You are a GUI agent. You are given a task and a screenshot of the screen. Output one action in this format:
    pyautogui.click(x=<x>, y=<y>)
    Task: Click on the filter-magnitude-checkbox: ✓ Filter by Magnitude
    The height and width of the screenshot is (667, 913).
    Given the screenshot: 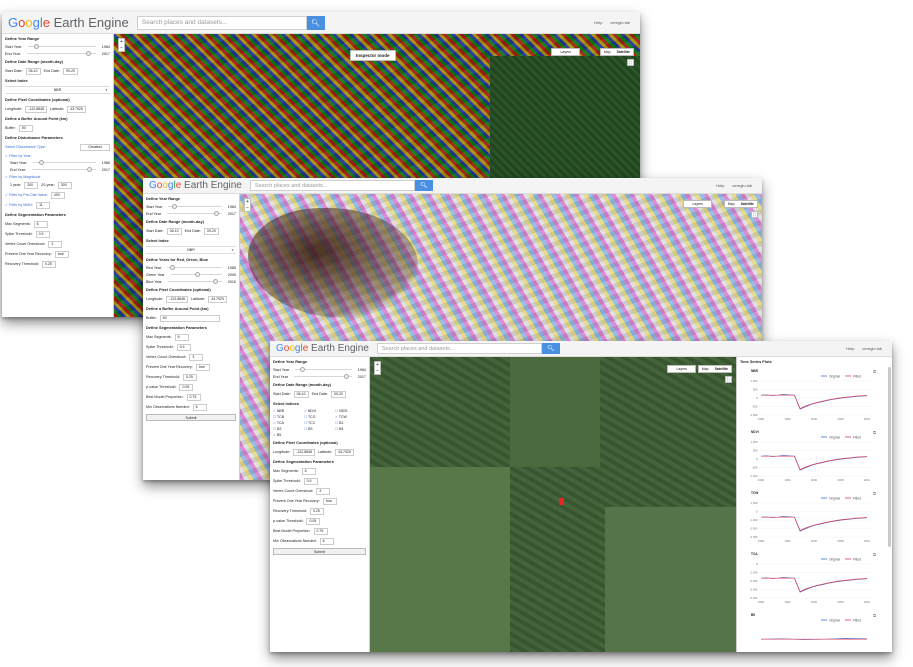 What is the action you would take?
    pyautogui.click(x=57, y=176)
    